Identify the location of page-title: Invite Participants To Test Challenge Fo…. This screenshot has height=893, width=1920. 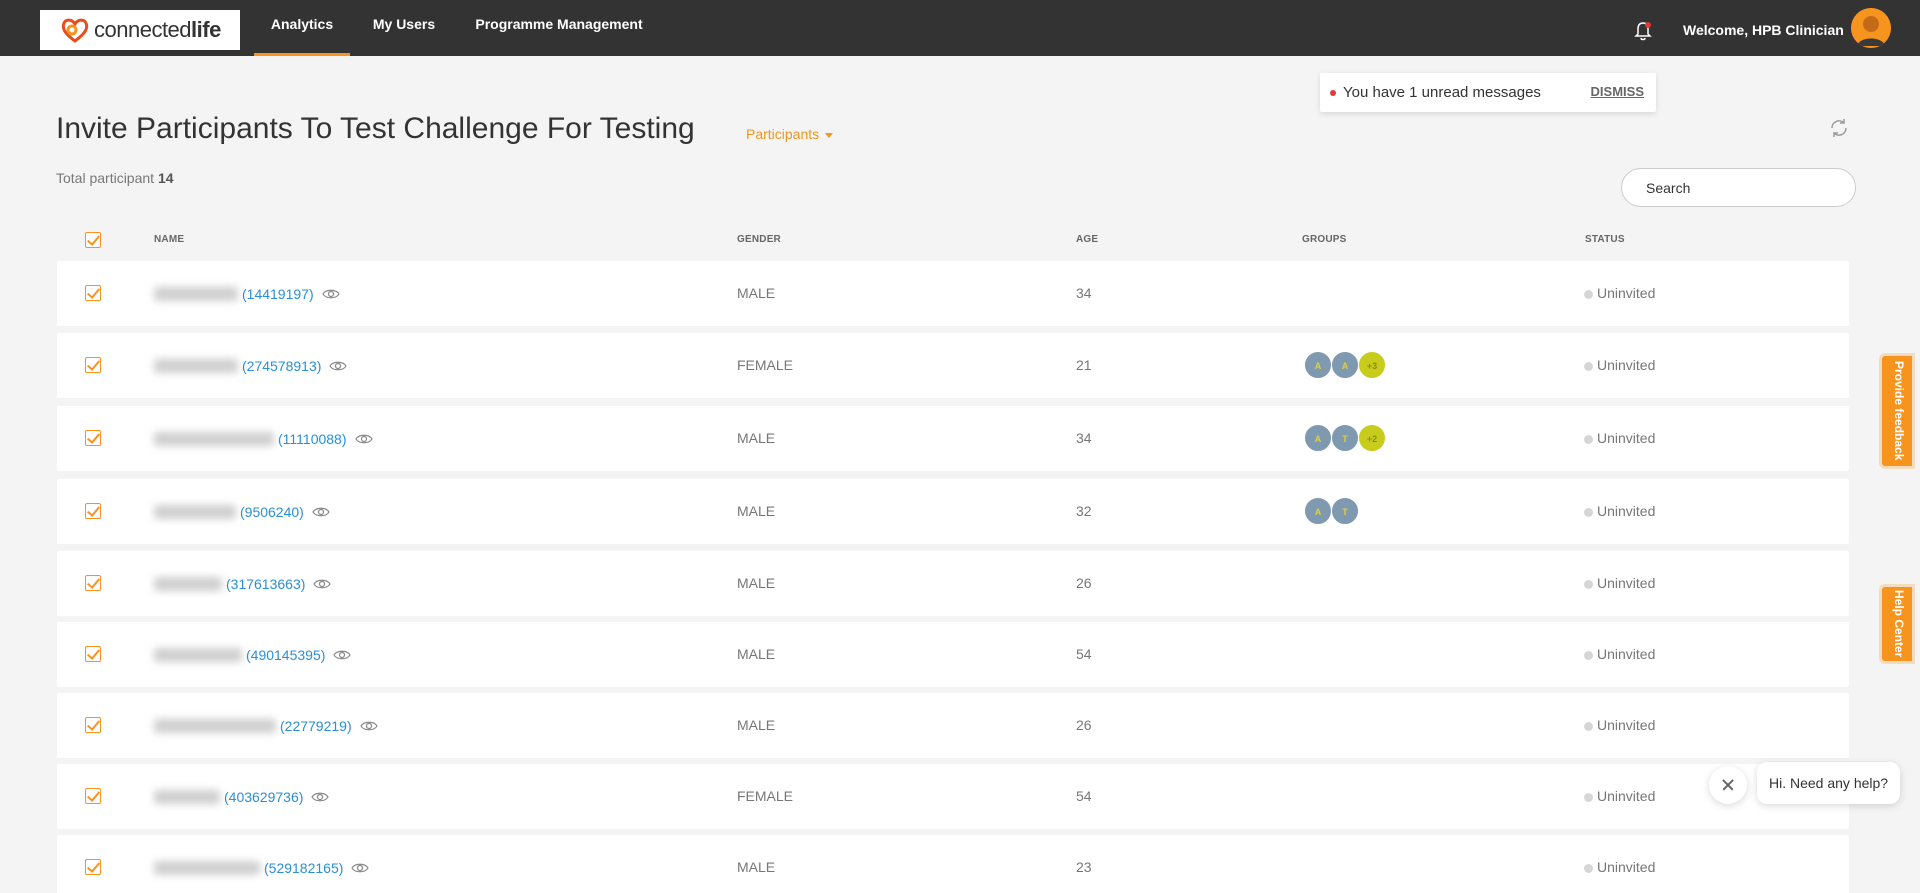
(375, 128).